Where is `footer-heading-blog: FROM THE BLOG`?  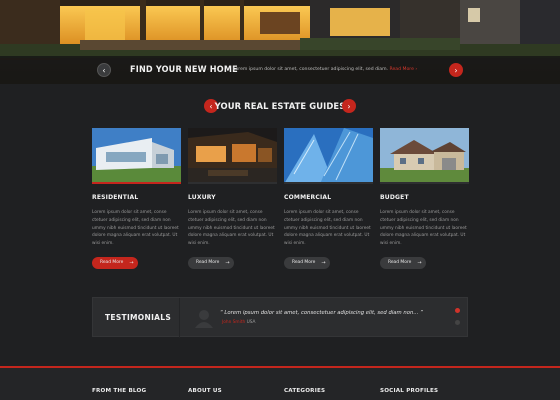
footer-heading-blog: FROM THE BLOG is located at coordinates (119, 391).